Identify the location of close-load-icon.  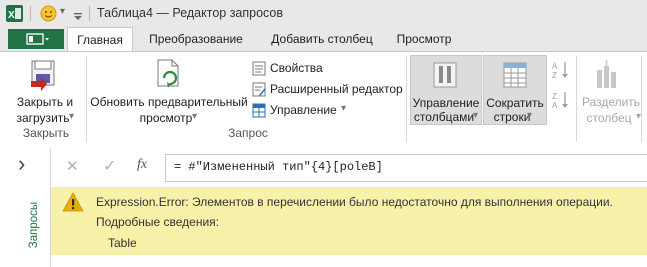
(43, 75).